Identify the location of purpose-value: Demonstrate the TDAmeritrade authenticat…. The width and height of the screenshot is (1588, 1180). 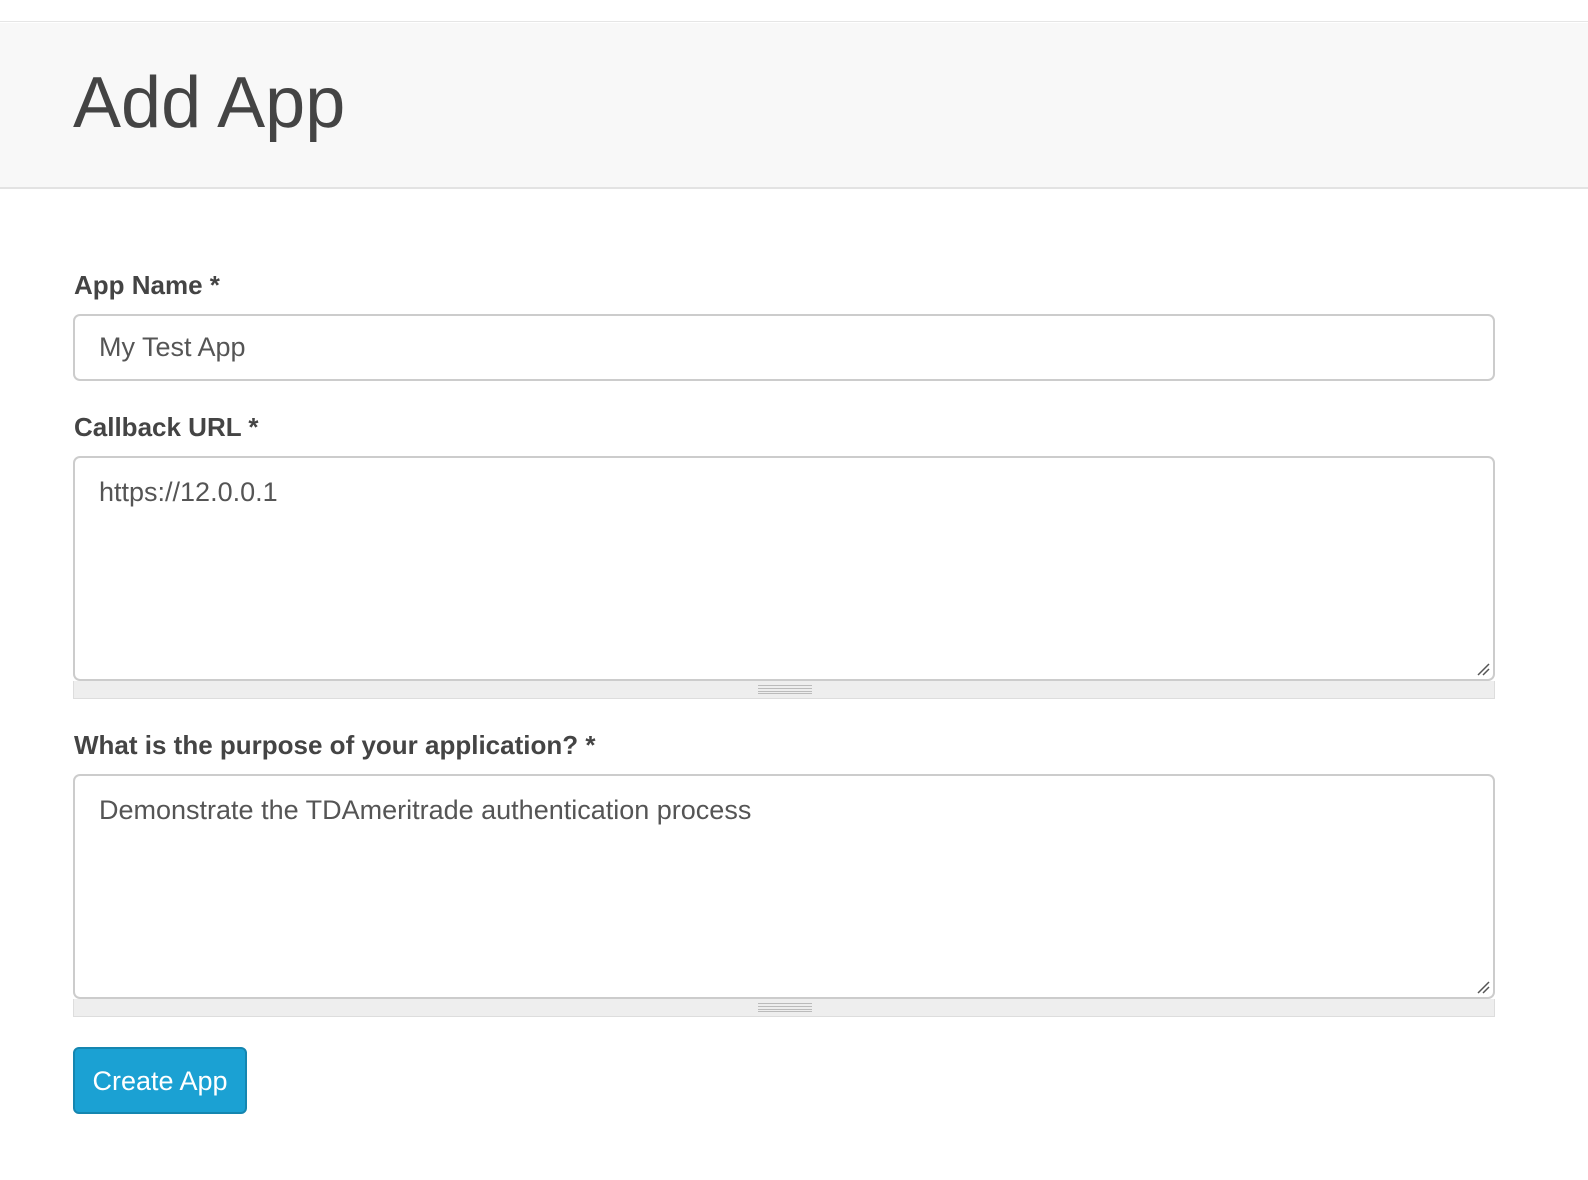
(425, 810).